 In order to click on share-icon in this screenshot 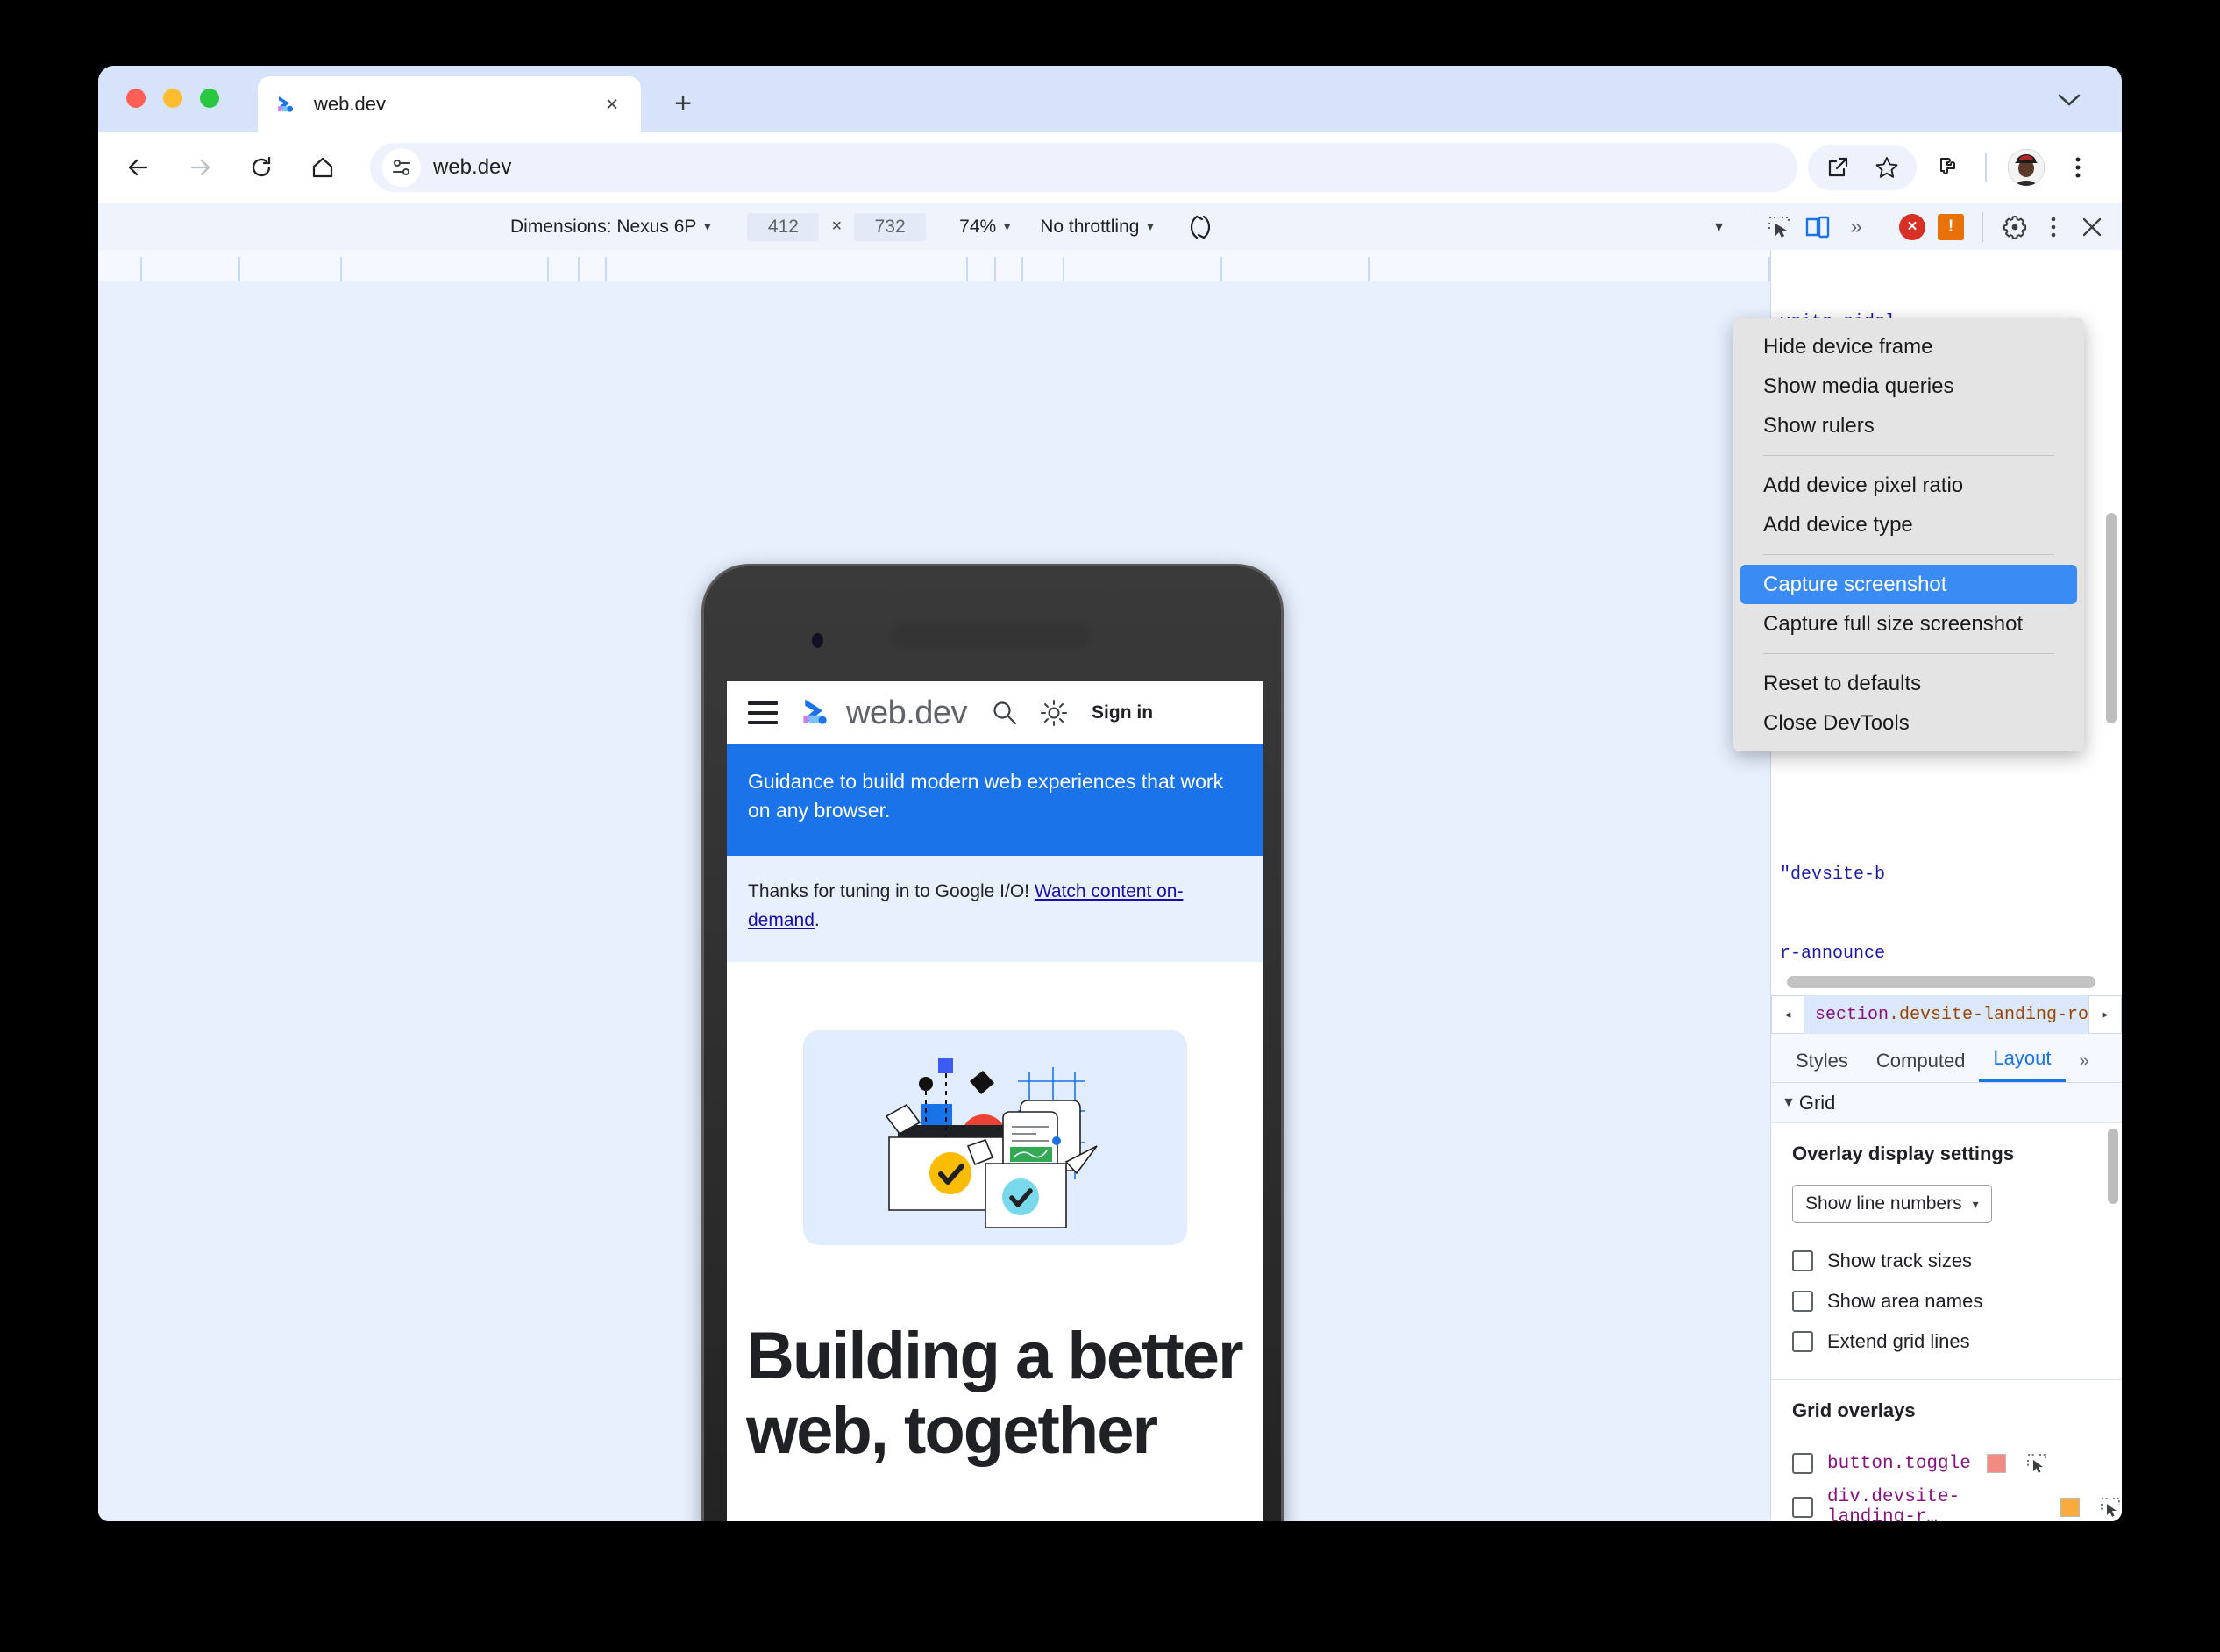, I will do `click(1838, 167)`.